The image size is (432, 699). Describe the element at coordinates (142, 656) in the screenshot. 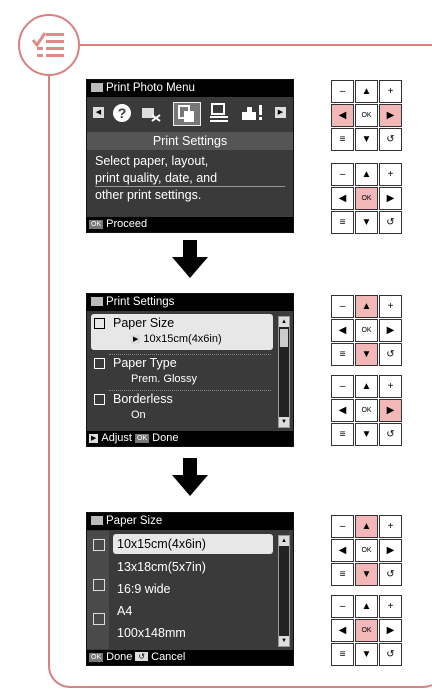

I see `back-key-icon: ↺` at that location.